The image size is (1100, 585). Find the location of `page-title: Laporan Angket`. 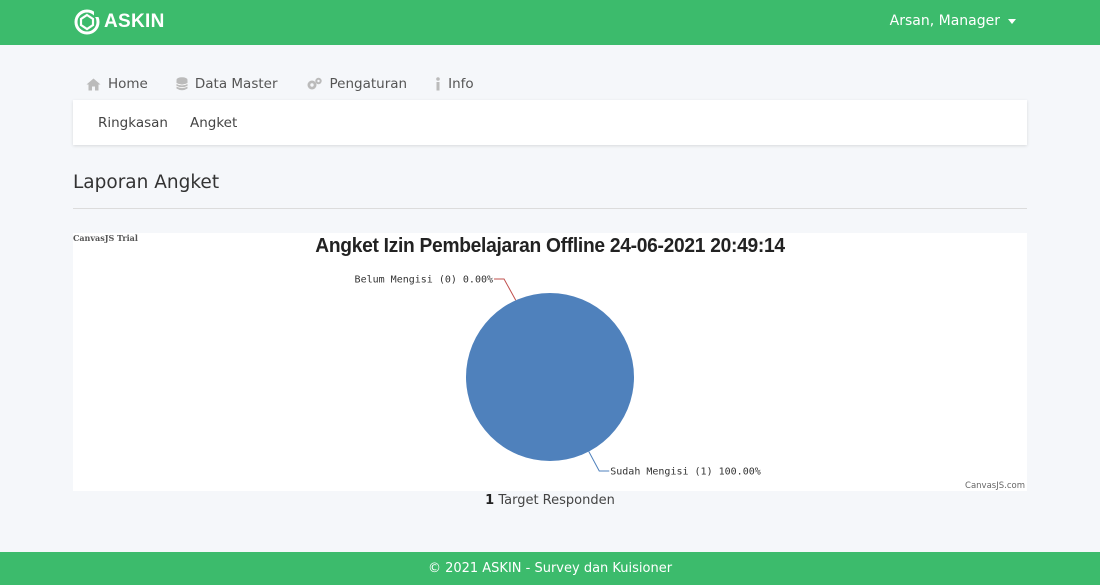

page-title: Laporan Angket is located at coordinates (146, 182).